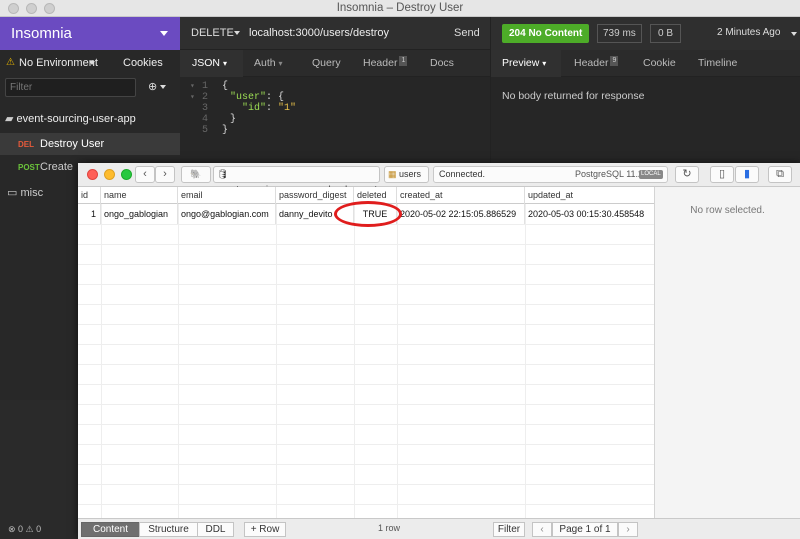 The image size is (800, 539). I want to click on column-header-id: id, so click(89, 195).